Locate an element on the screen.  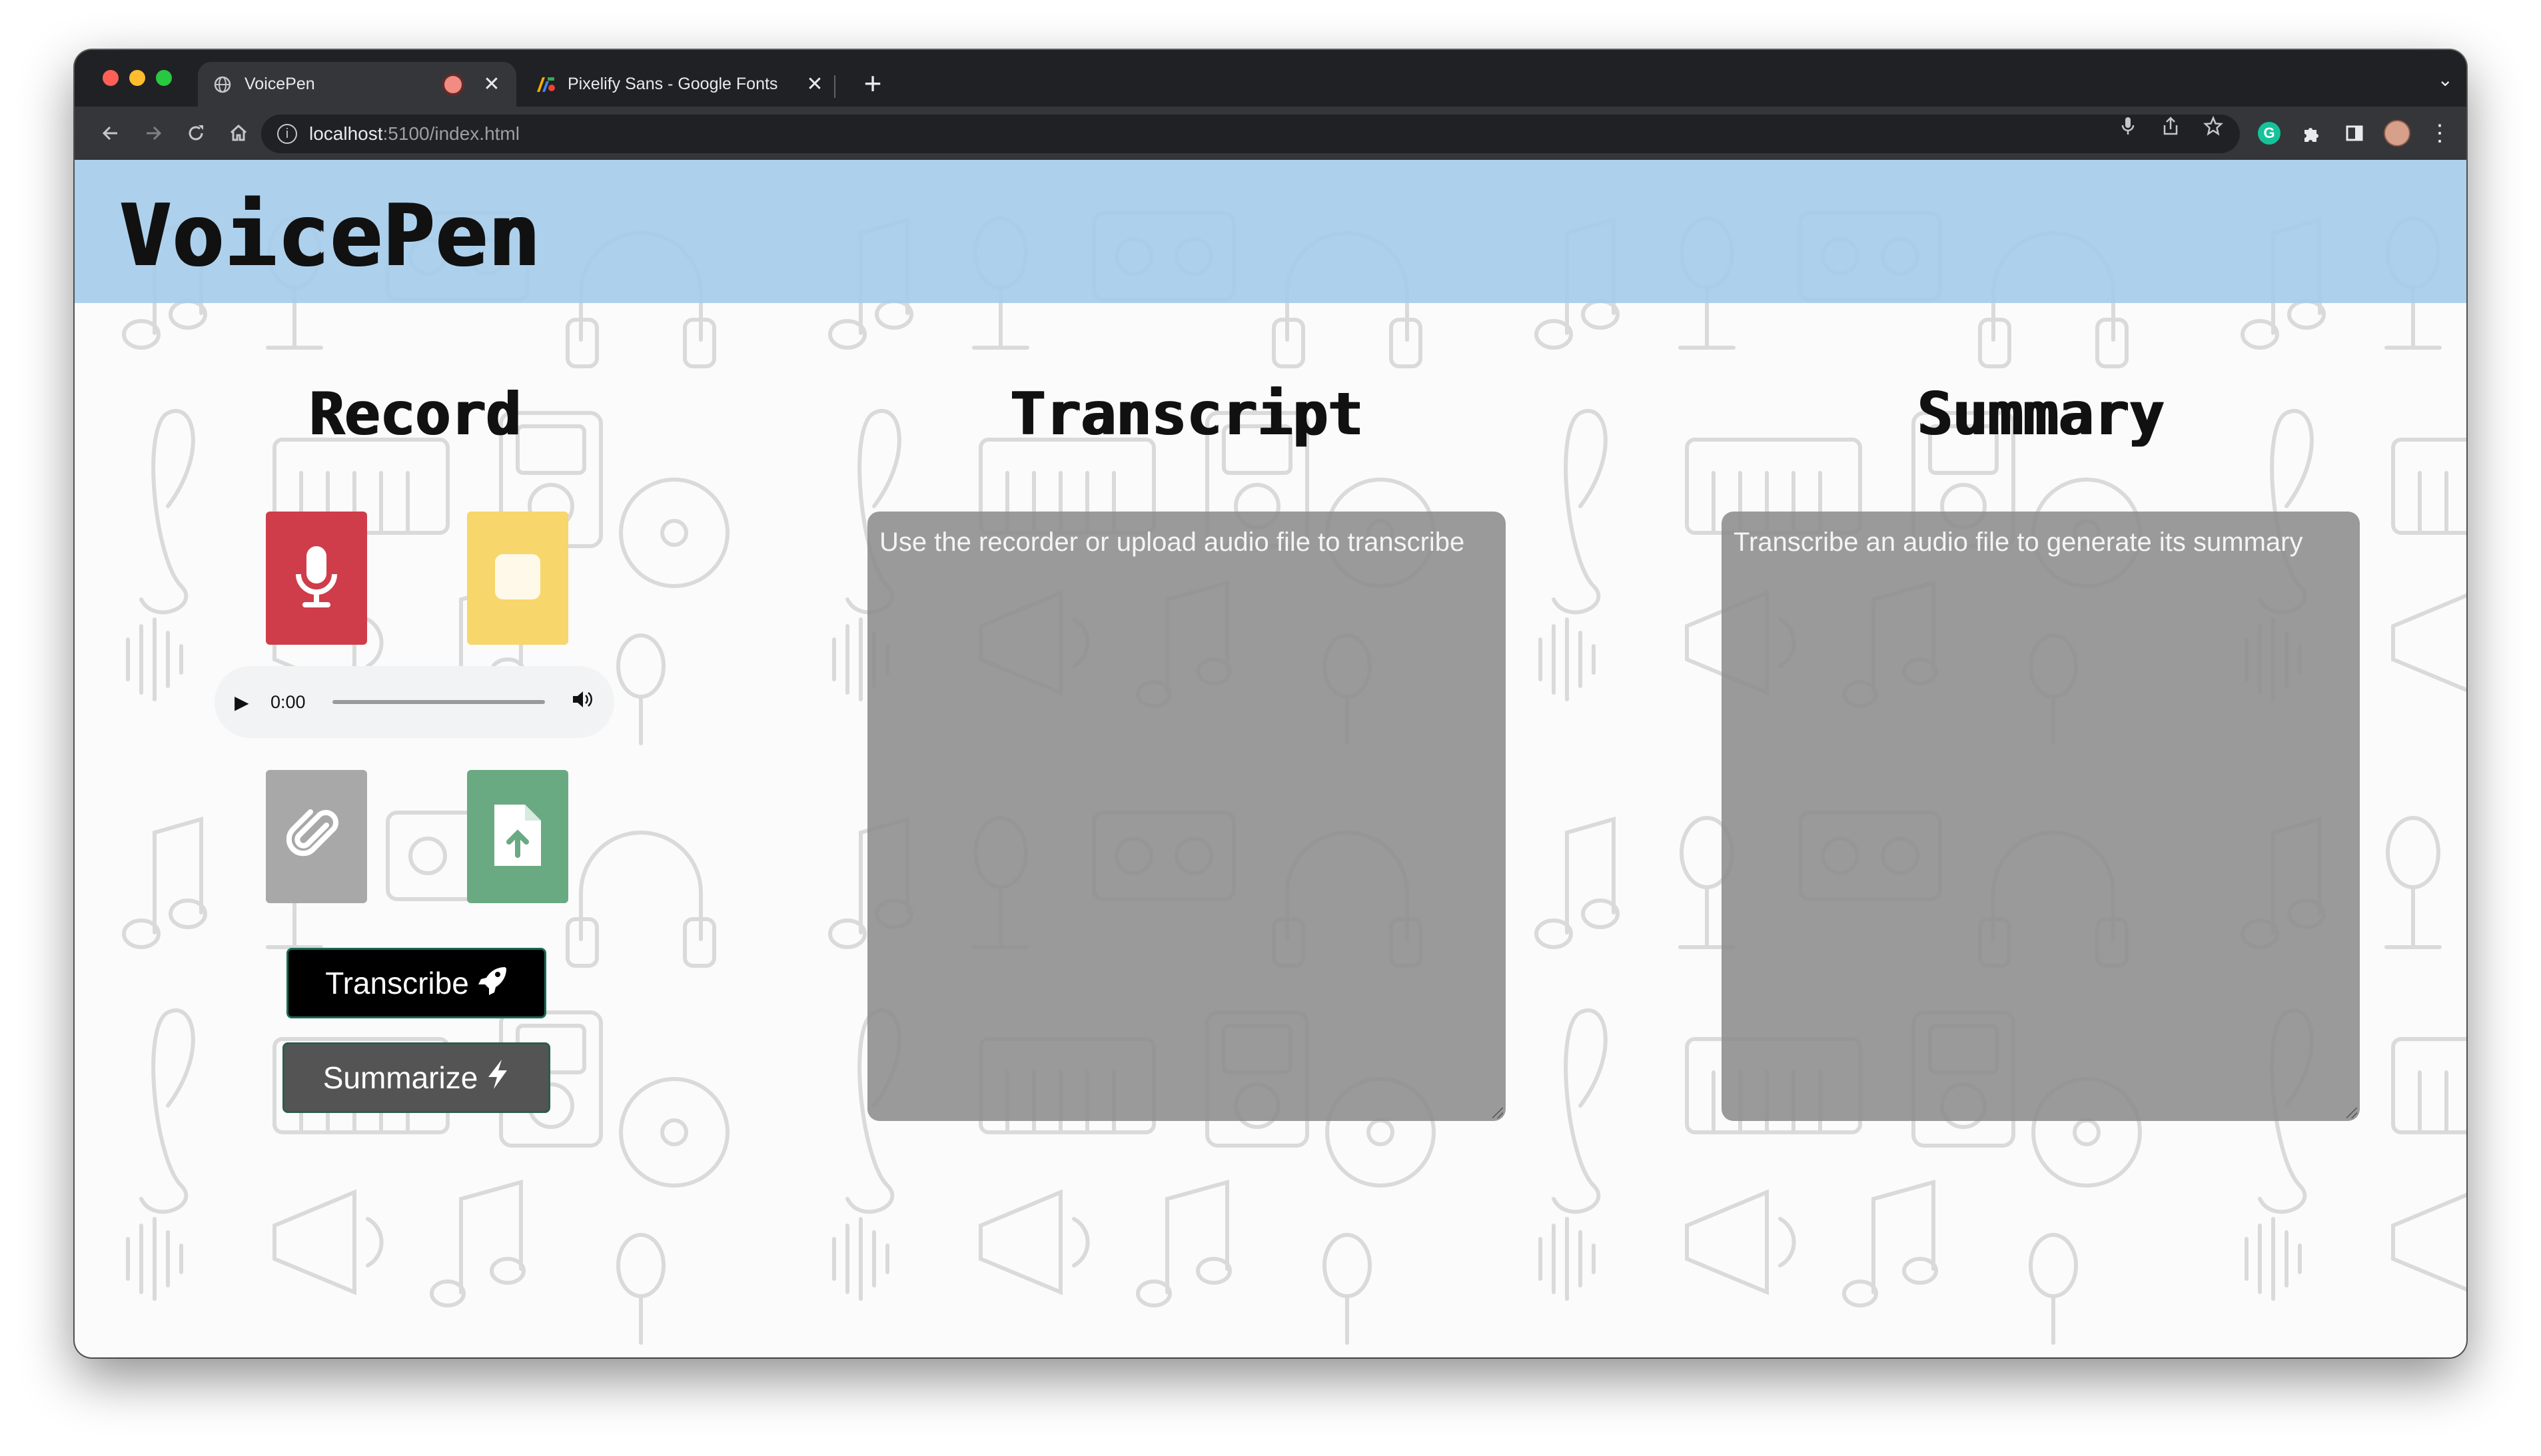
upload-file-button is located at coordinates (517, 837).